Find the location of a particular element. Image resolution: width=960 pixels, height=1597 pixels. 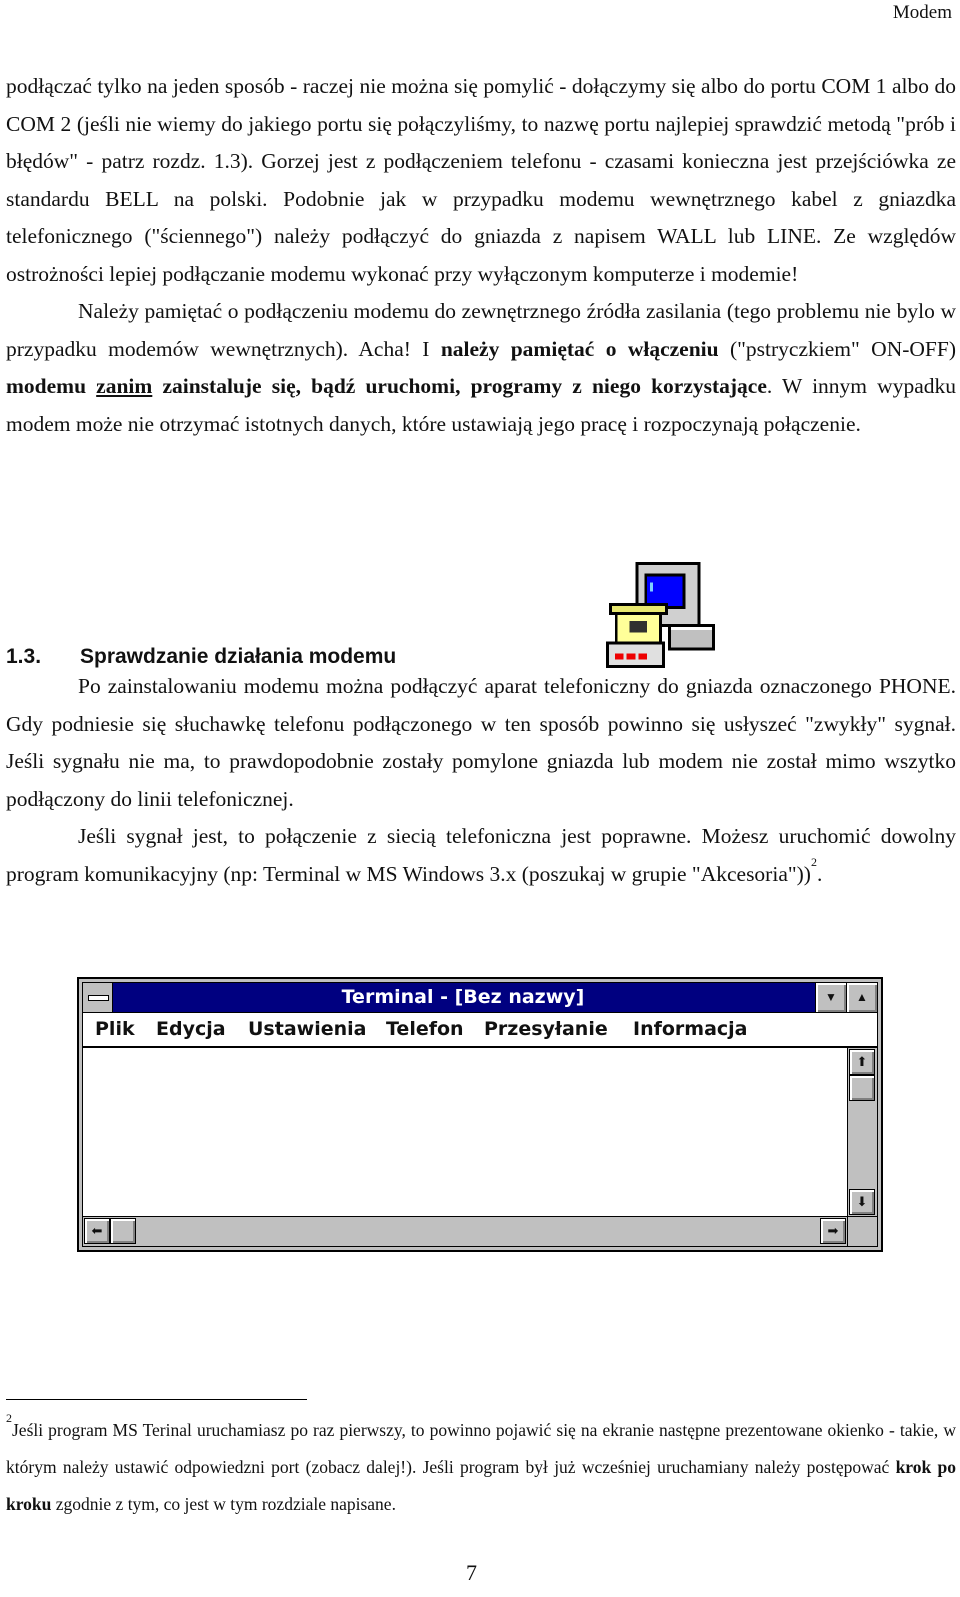

window-titlebar: Terminal - [Bez nazwy] ▼ ▲ is located at coordinates (480, 998).